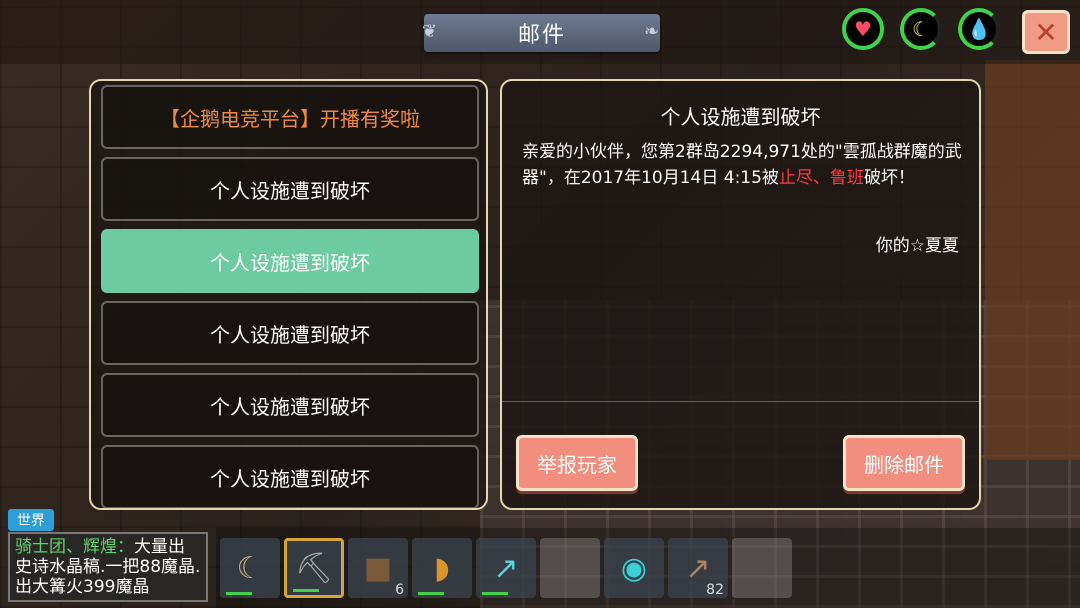 This screenshot has width=1080, height=608. Describe the element at coordinates (889, 178) in the screenshot. I see `mail-body-text-end: 破坏！` at that location.